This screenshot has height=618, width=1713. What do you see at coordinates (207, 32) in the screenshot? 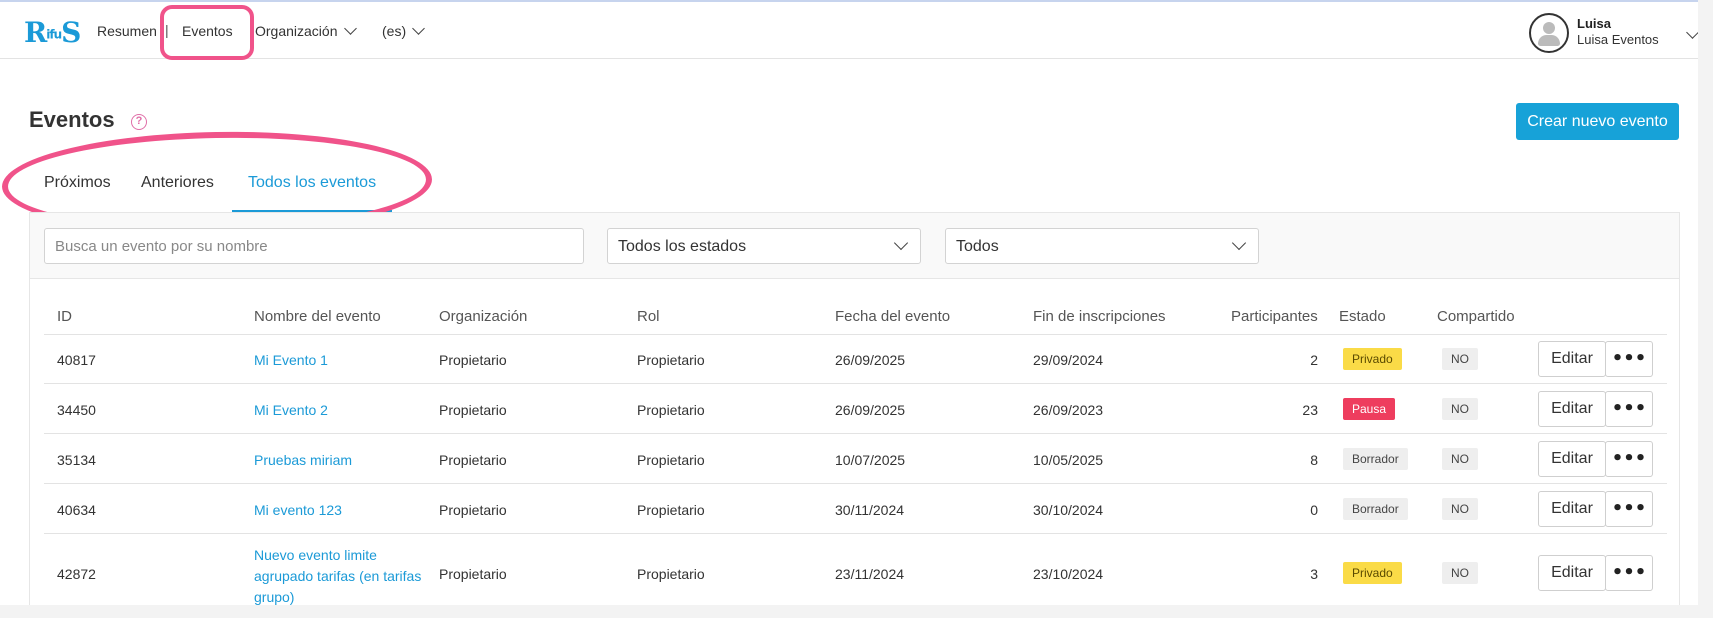
I see `annotation-highlight-eventos` at bounding box center [207, 32].